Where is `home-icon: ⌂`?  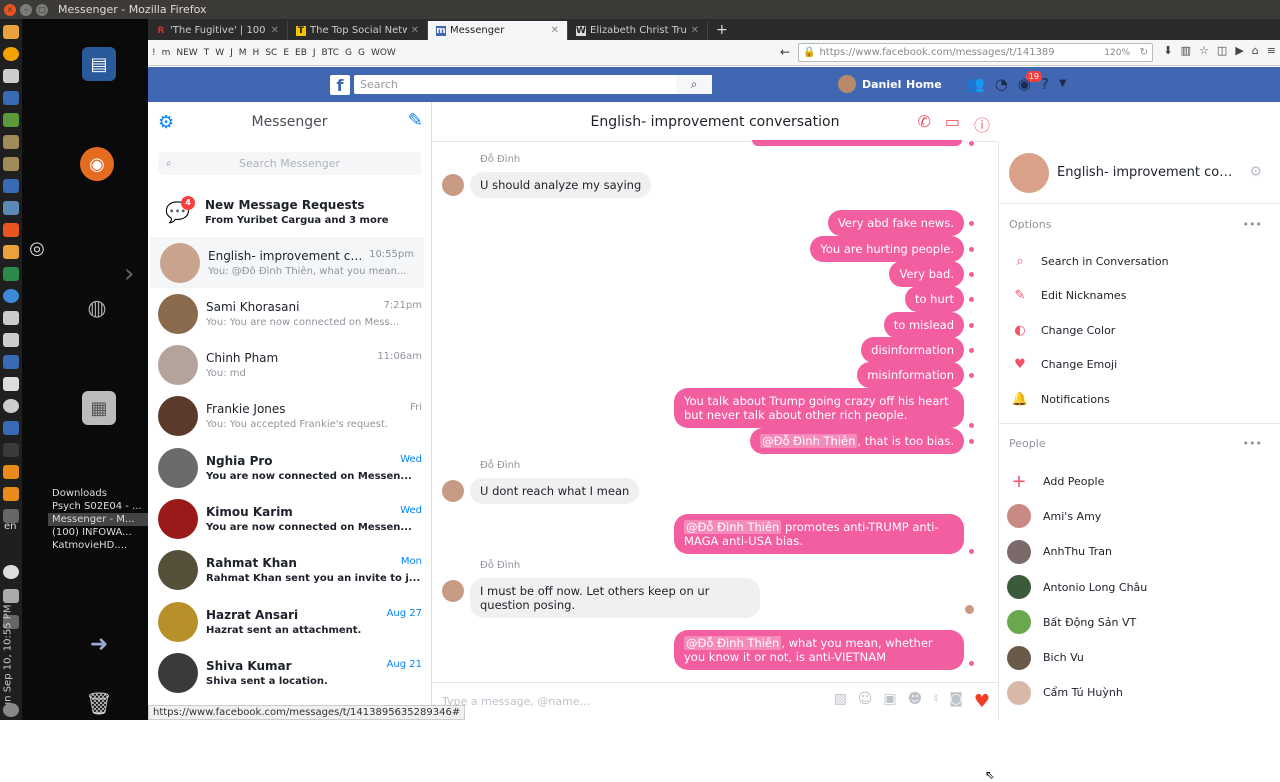 home-icon: ⌂ is located at coordinates (1255, 50).